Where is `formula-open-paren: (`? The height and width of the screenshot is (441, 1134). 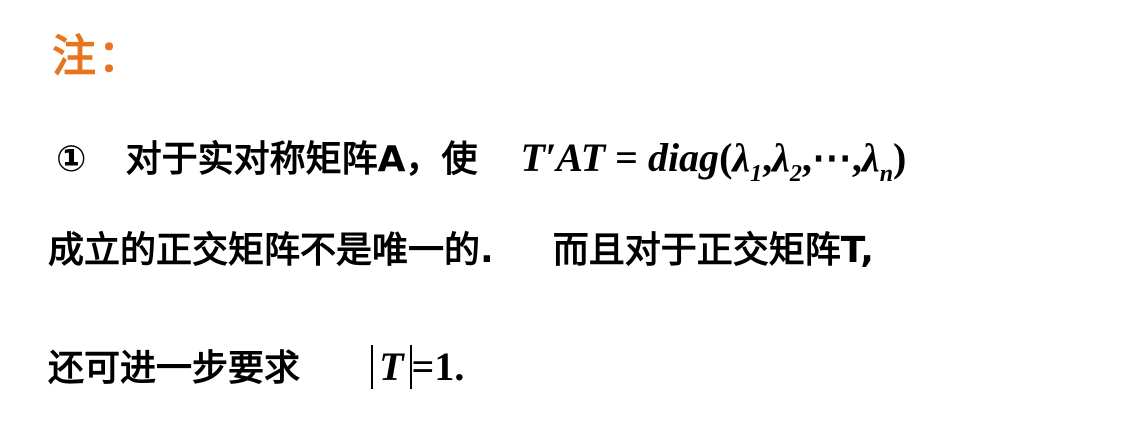 formula-open-paren: ( is located at coordinates (726, 157).